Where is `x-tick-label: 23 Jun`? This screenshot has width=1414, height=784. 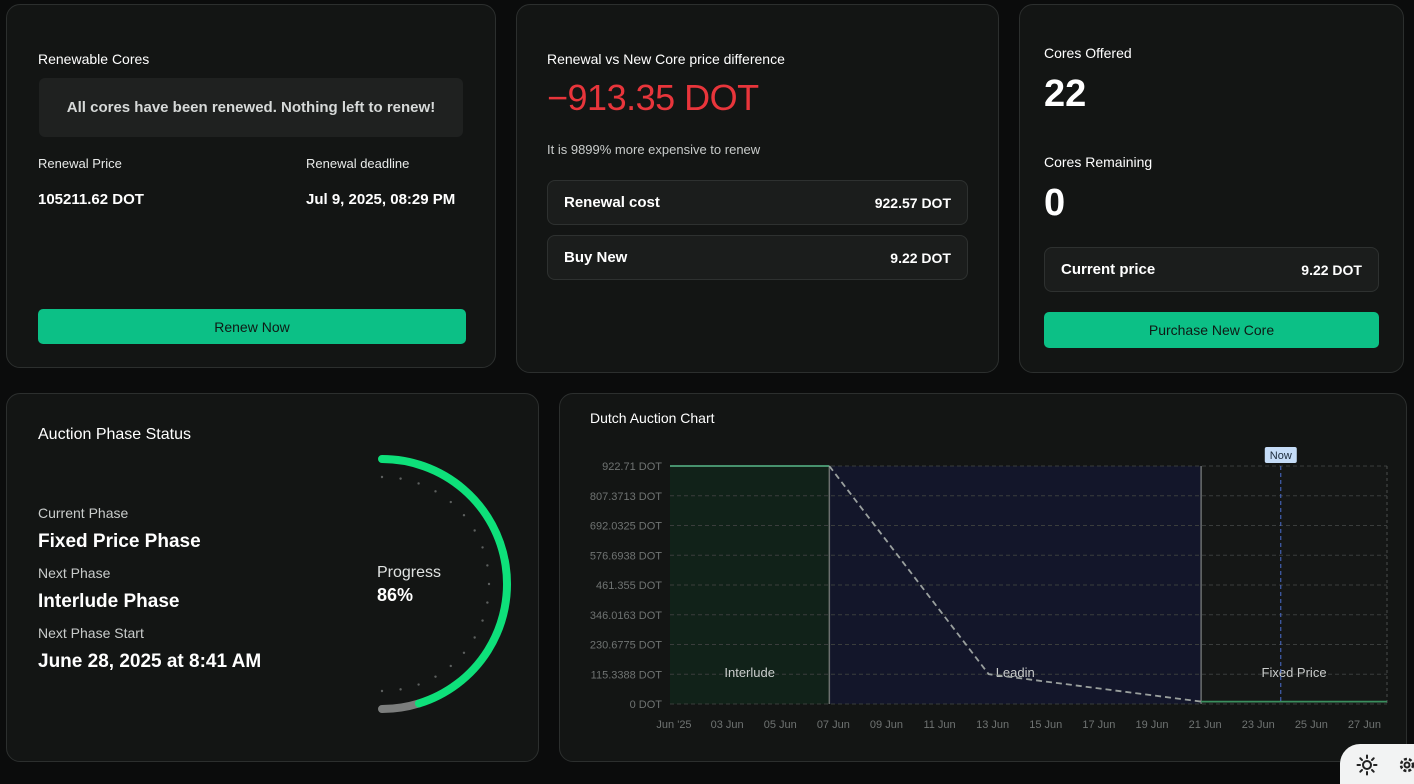 x-tick-label: 23 Jun is located at coordinates (1258, 725).